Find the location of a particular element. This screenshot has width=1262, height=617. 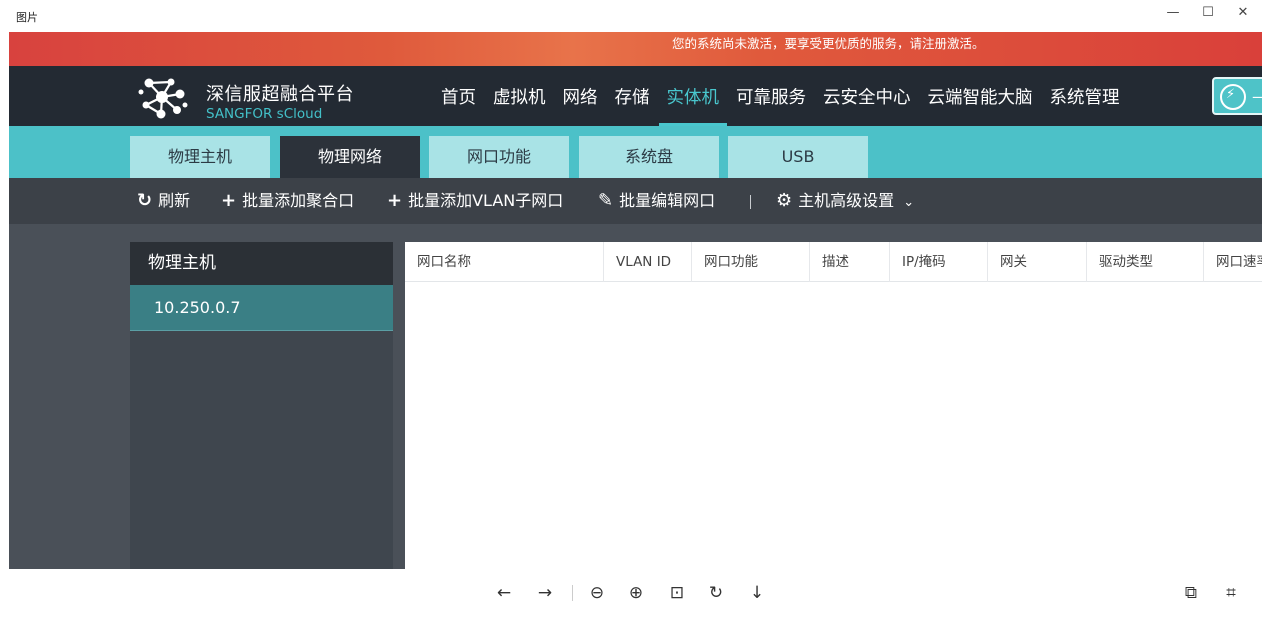

maximize-button: ☐ is located at coordinates (1208, 13).